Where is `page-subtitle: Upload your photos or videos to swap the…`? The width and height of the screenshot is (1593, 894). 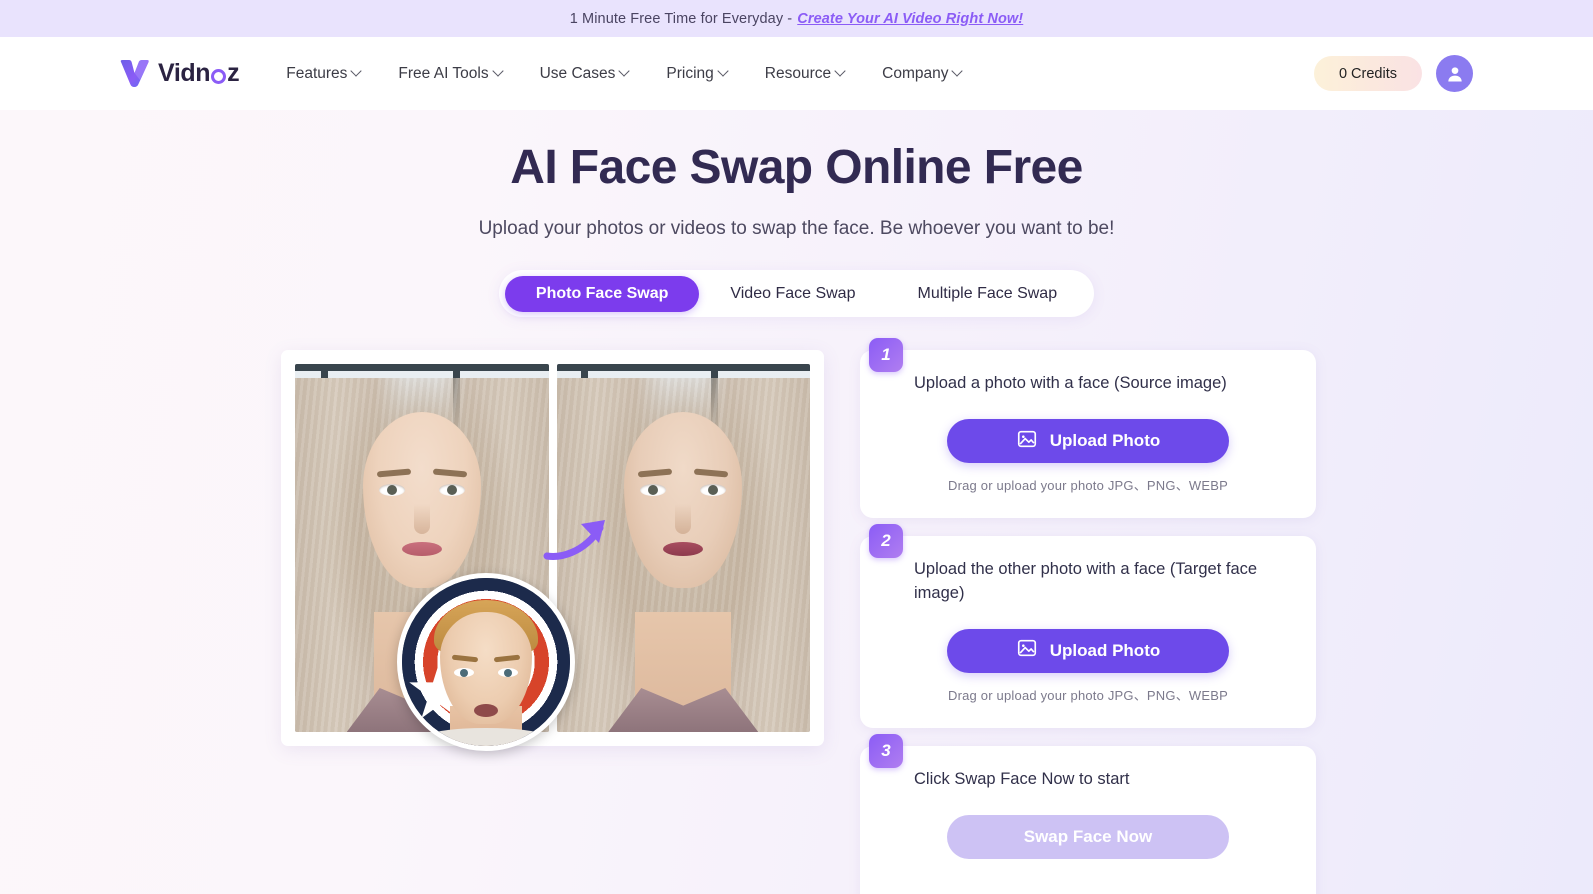
page-subtitle: Upload your photos or videos to swap the… is located at coordinates (796, 228).